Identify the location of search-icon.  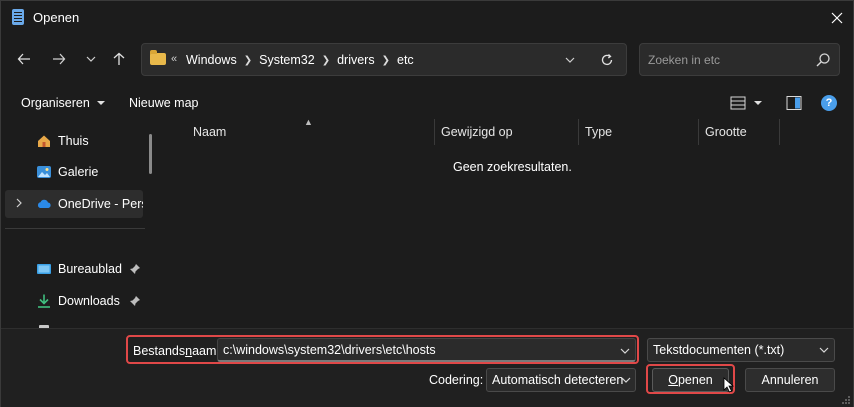
(823, 60).